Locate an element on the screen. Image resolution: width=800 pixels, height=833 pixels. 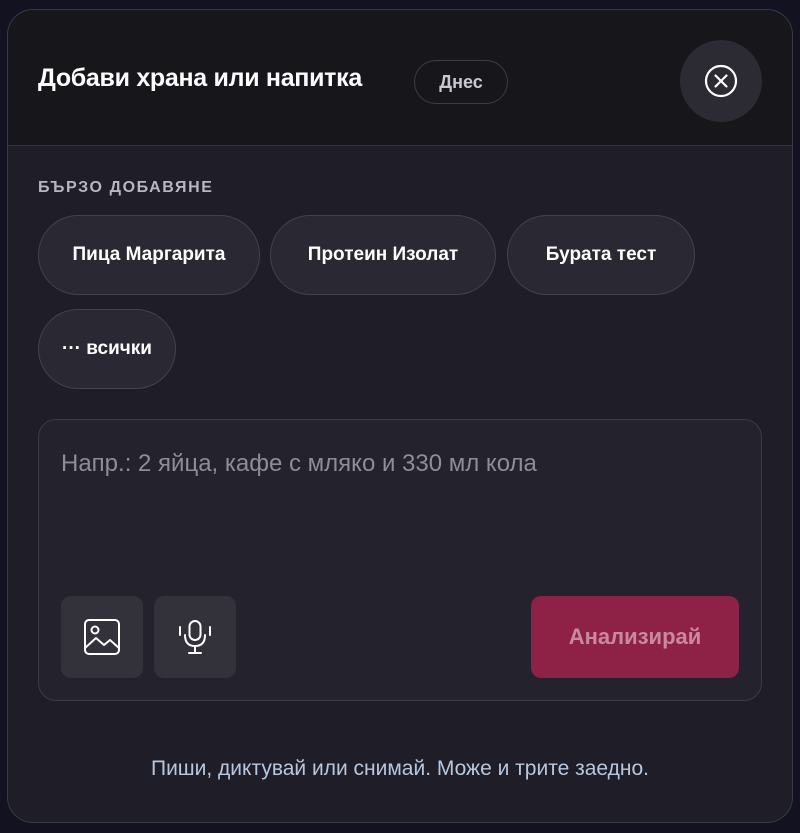
analyze-button: Анализирай is located at coordinates (635, 637).